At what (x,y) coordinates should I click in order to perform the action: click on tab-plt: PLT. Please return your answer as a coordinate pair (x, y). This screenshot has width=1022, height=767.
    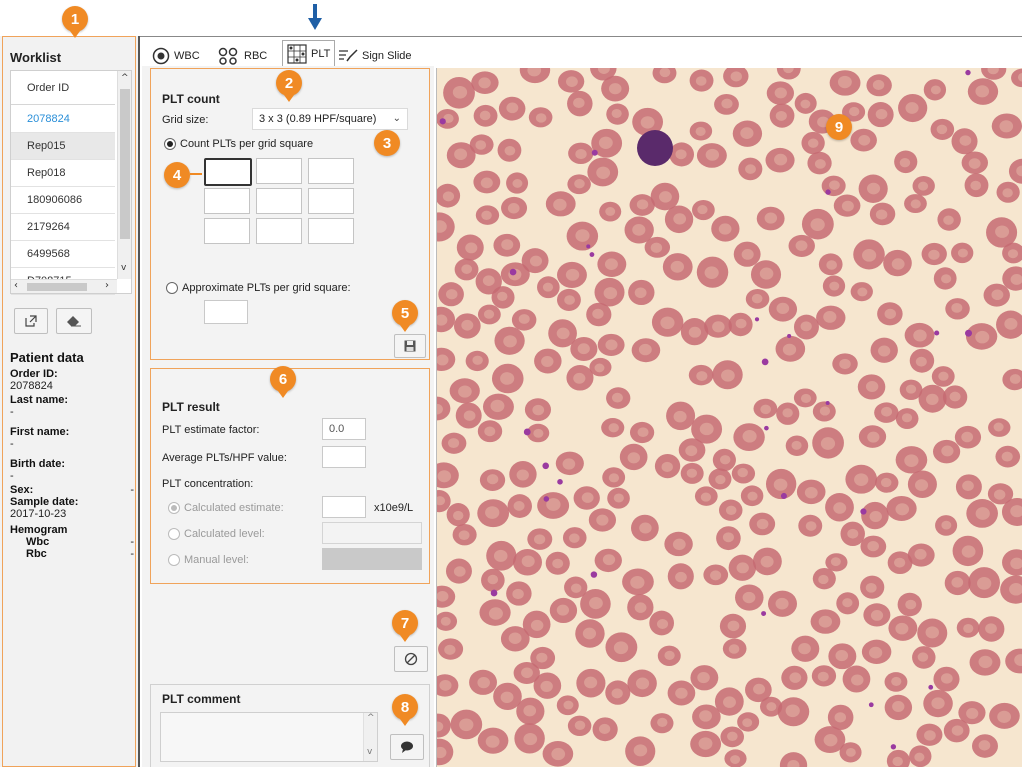
    Looking at the image, I should click on (309, 53).